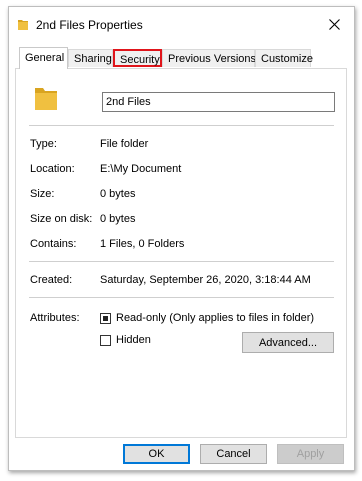  I want to click on close-button, so click(334, 24).